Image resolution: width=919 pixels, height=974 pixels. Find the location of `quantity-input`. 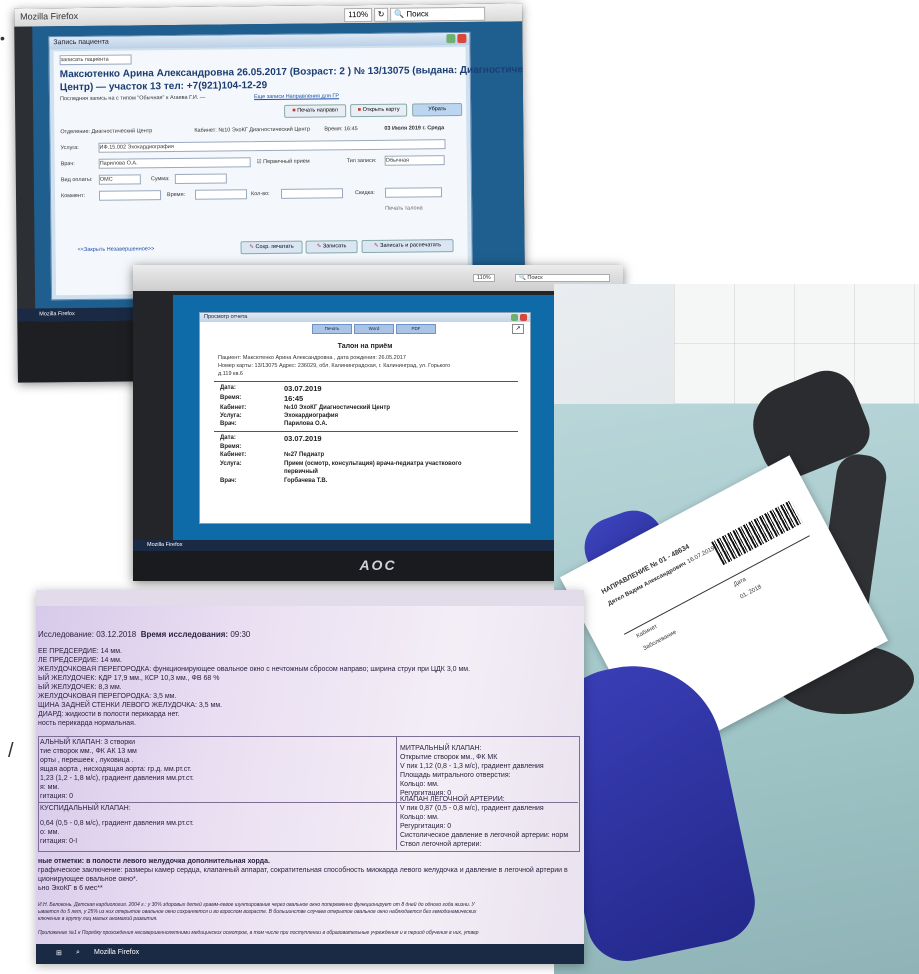

quantity-input is located at coordinates (312, 193).